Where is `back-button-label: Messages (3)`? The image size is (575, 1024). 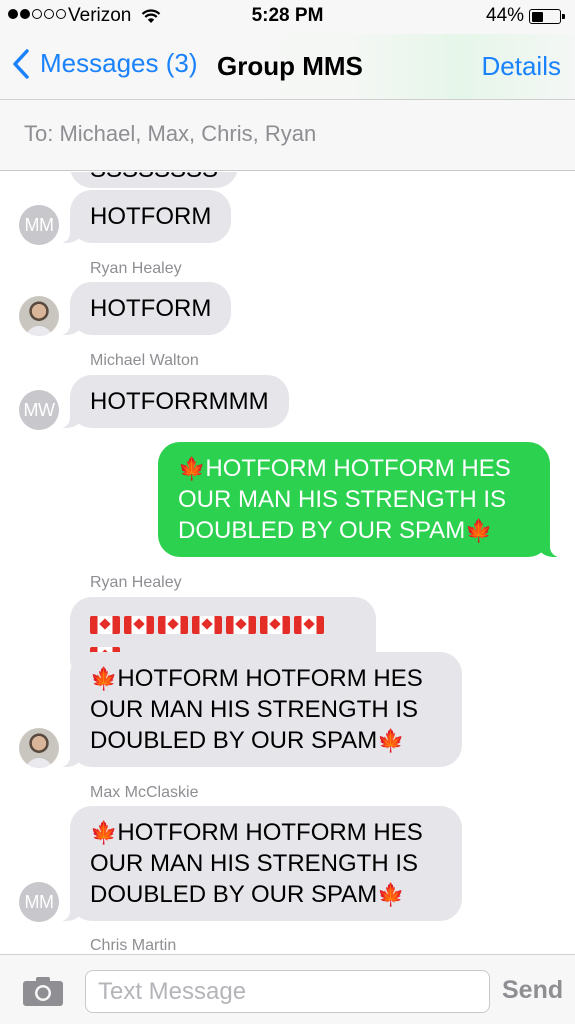 back-button-label: Messages (3) is located at coordinates (119, 63).